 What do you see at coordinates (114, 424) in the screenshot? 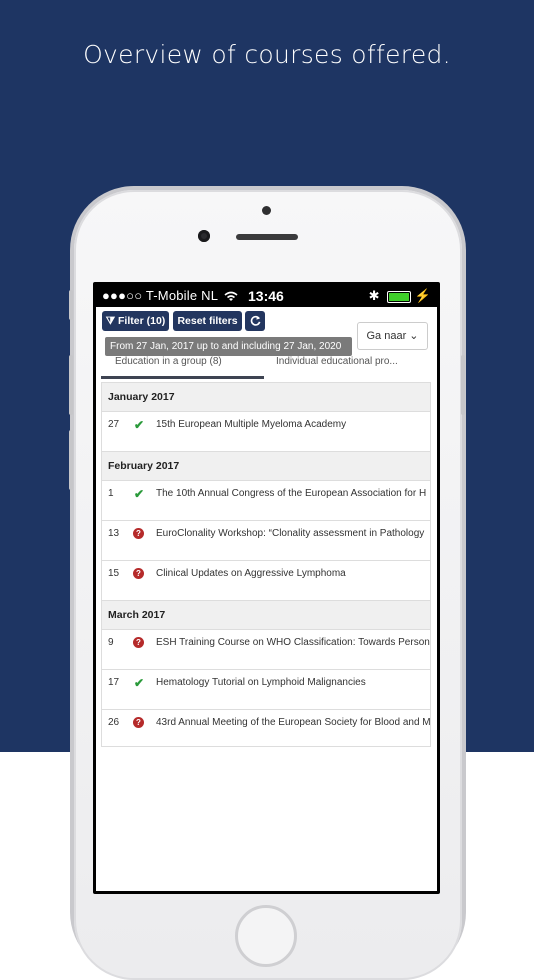
I see `course-day: 27` at bounding box center [114, 424].